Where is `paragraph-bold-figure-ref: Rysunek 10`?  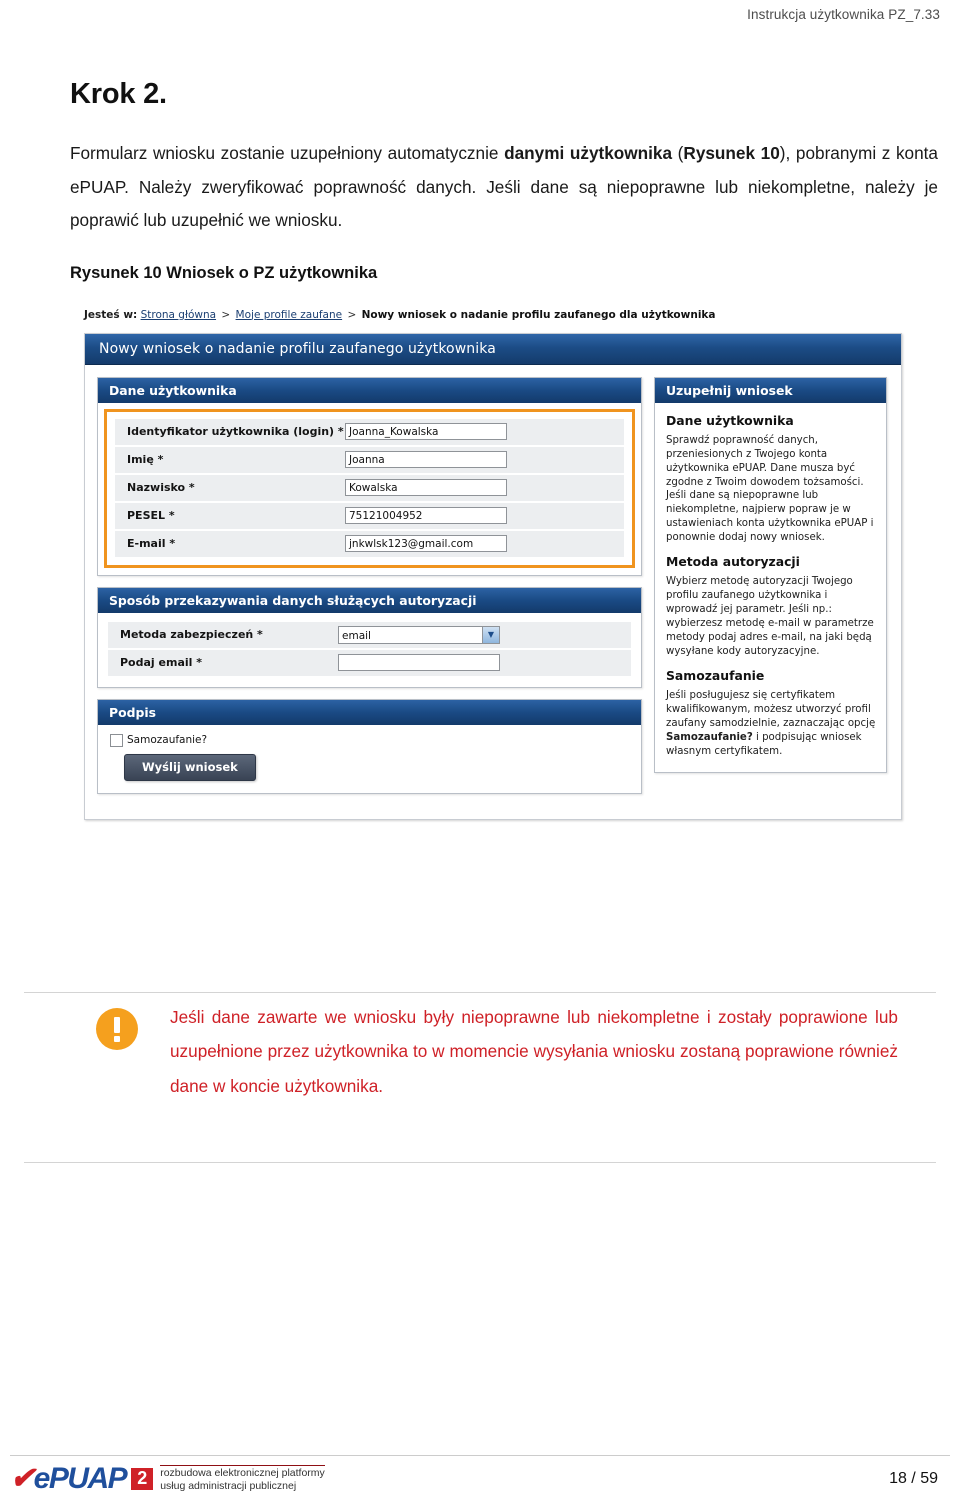 paragraph-bold-figure-ref: Rysunek 10 is located at coordinates (731, 153).